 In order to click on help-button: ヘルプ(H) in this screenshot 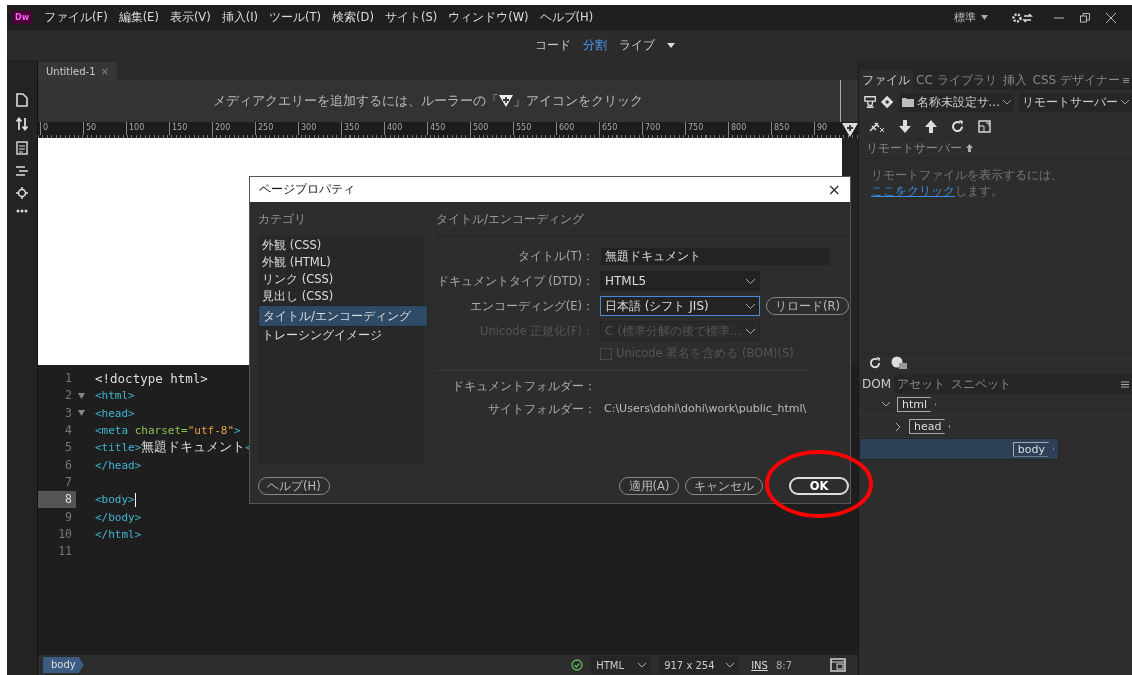, I will do `click(294, 486)`.